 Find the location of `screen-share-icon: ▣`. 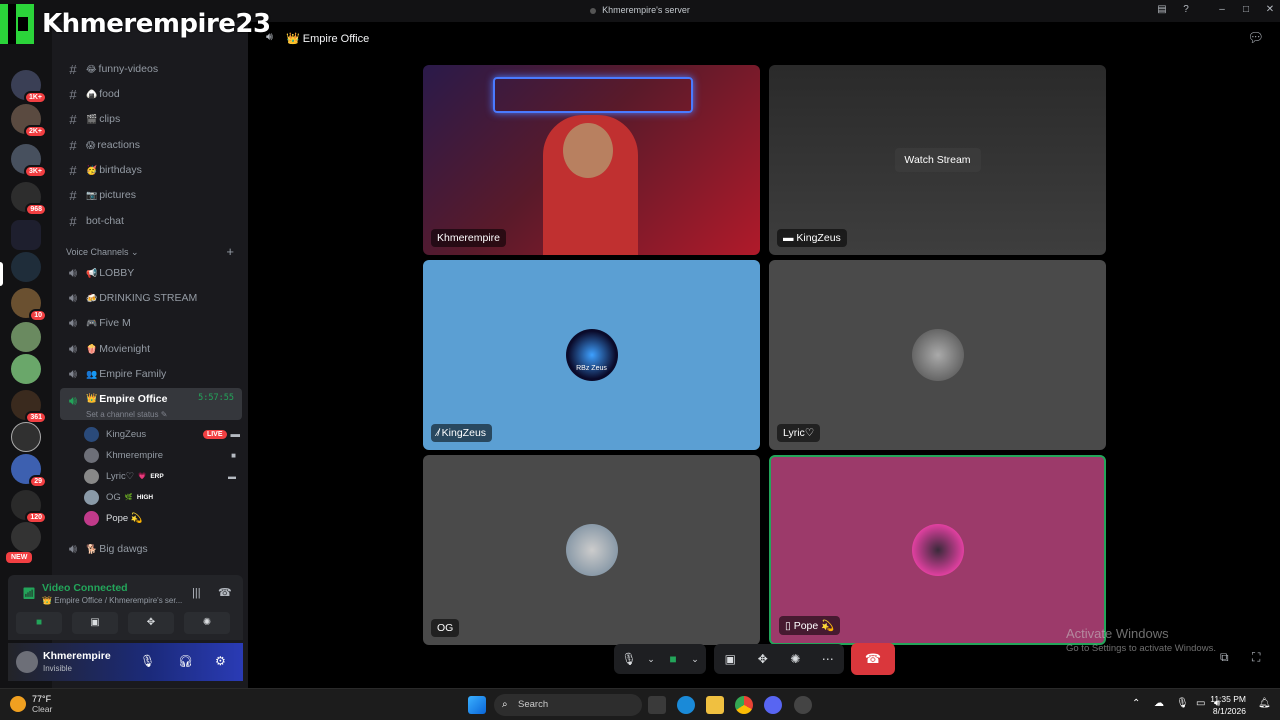

screen-share-icon: ▣ is located at coordinates (730, 659).